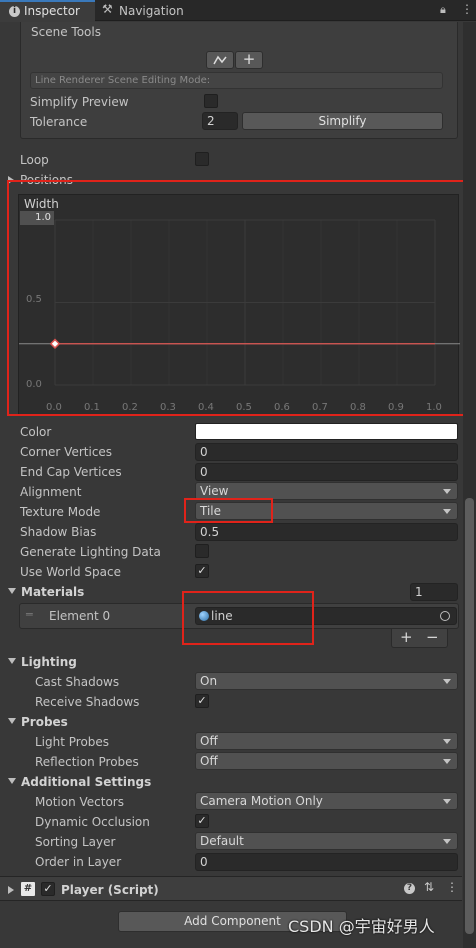 The height and width of the screenshot is (948, 476). What do you see at coordinates (71, 472) in the screenshot?
I see `end-cap-vertices-label: End Cap Vertices` at bounding box center [71, 472].